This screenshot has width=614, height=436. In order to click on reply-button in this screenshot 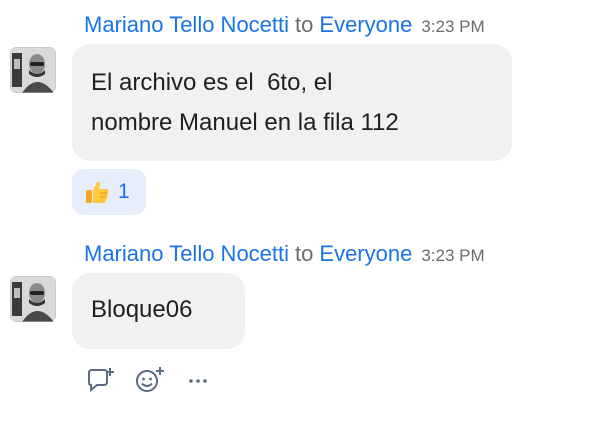, I will do `click(102, 380)`.